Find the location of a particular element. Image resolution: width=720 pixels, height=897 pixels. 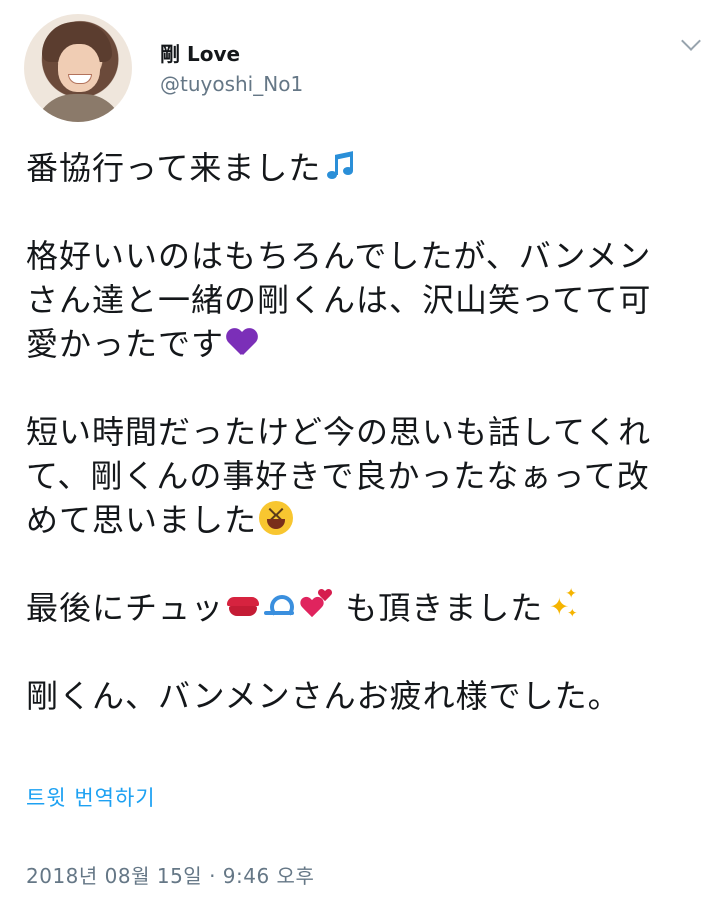

avatar-face is located at coordinates (79, 68).